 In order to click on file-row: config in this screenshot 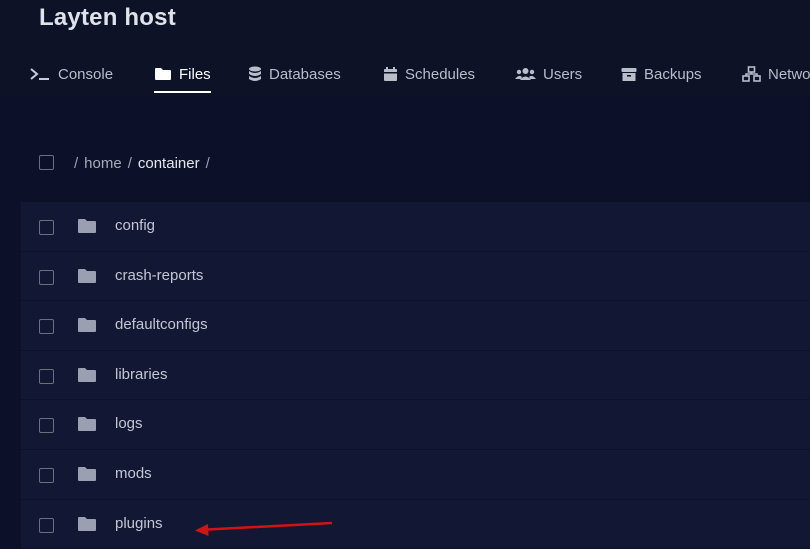, I will do `click(415, 227)`.